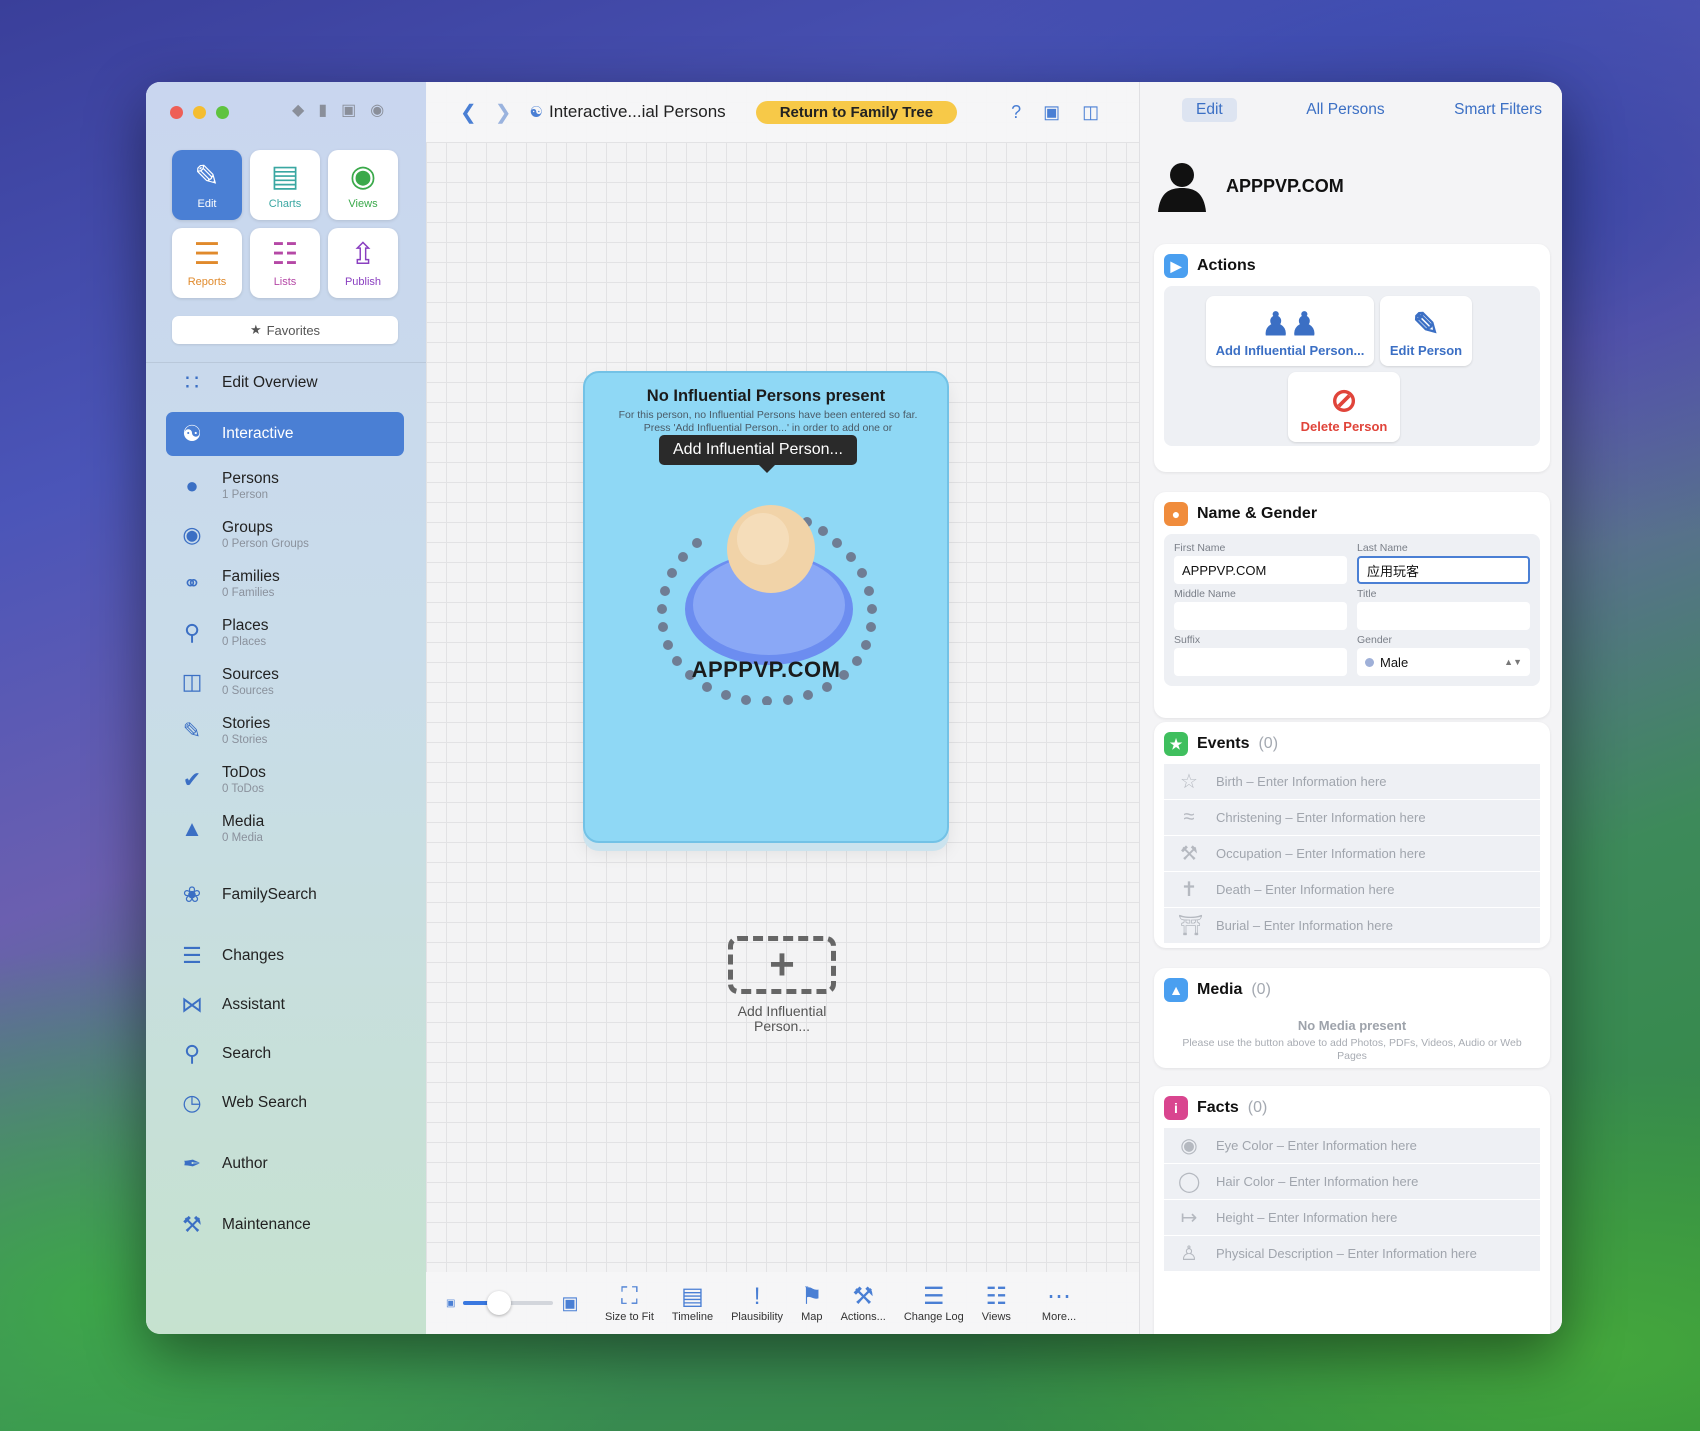  Describe the element at coordinates (996, 1303) in the screenshot. I see `views-button: ☷ Views` at that location.